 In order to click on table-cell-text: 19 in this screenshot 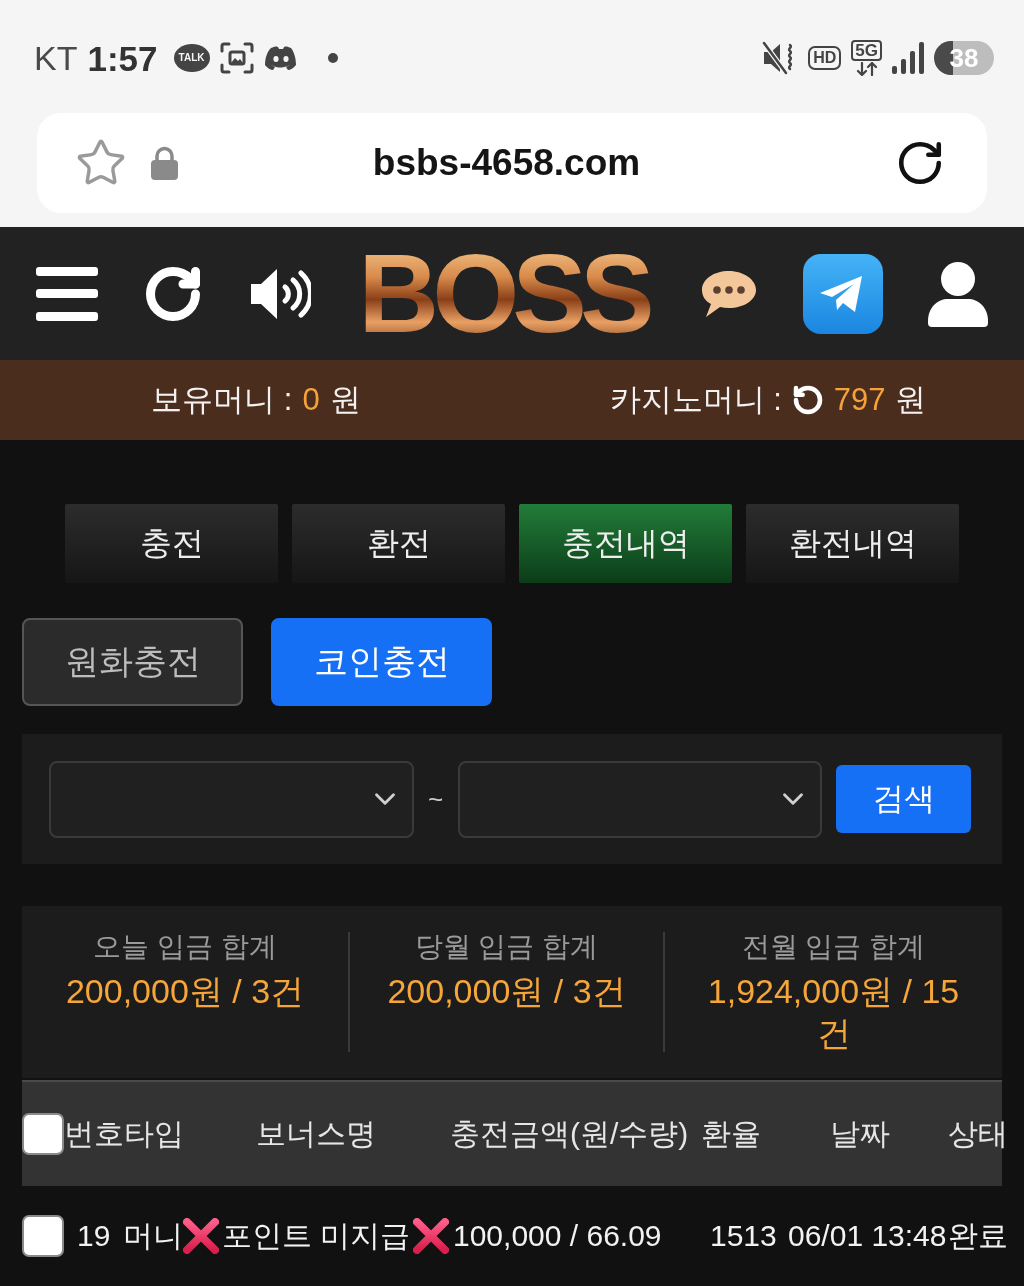, I will do `click(94, 1236)`.